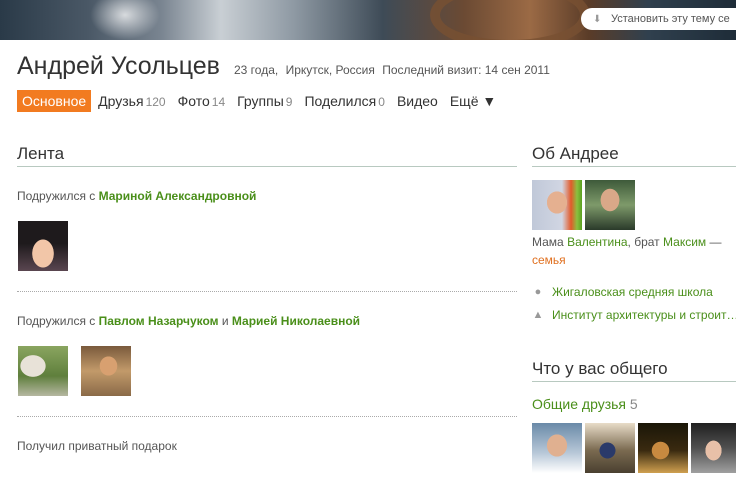  What do you see at coordinates (155, 102) in the screenshot?
I see `tab-friends-count: 120` at bounding box center [155, 102].